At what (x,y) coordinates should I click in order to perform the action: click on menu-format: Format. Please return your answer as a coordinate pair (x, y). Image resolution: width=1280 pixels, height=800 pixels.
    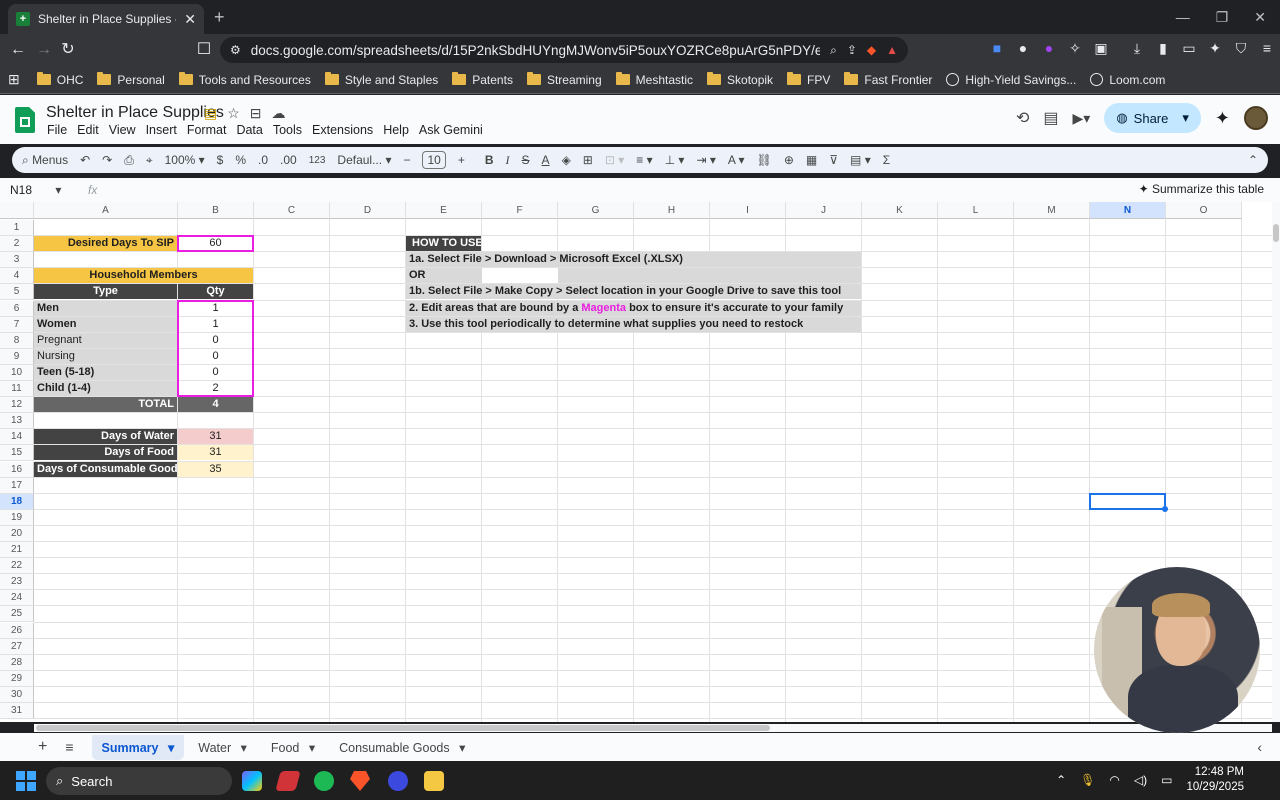
    Looking at the image, I should click on (210, 130).